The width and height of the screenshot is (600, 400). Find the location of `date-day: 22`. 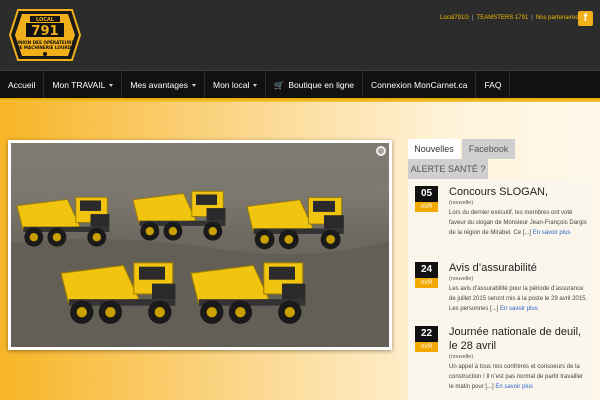

date-day: 22 is located at coordinates (426, 334).